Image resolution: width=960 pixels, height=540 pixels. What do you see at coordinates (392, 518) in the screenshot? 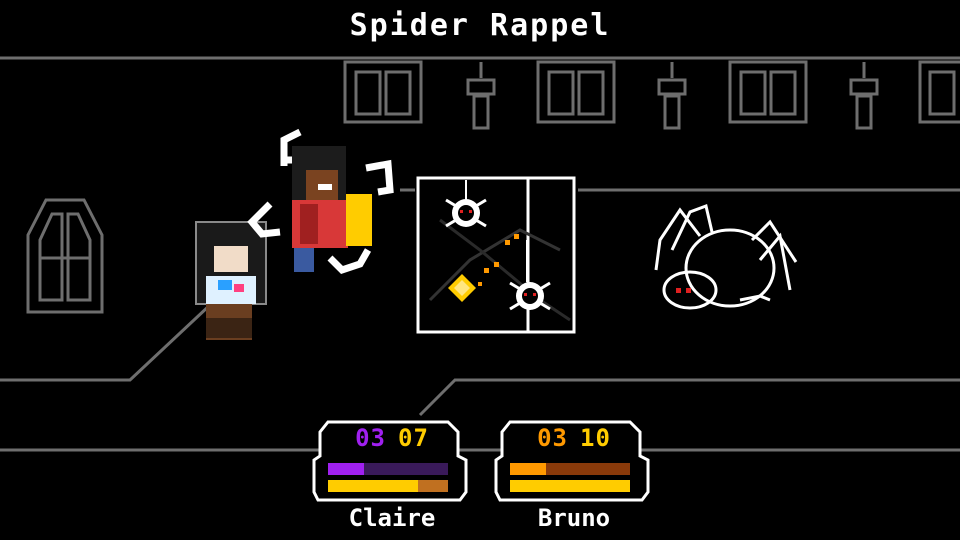
I see `claire-name: Claire` at bounding box center [392, 518].